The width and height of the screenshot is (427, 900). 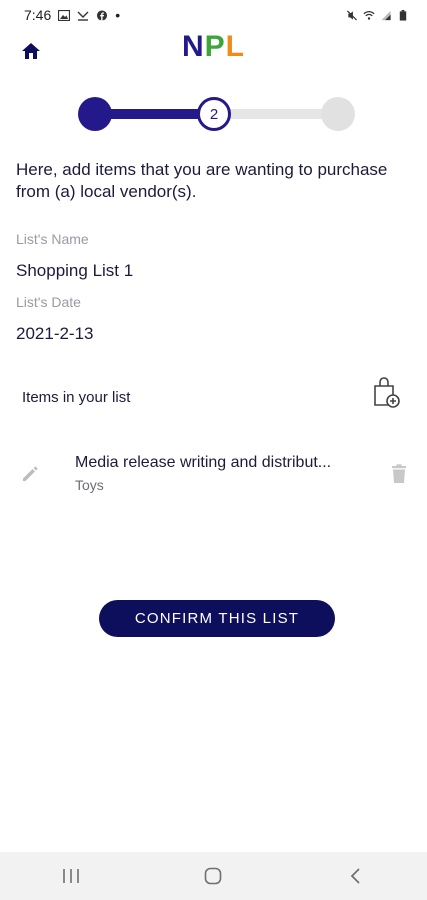 What do you see at coordinates (213, 15) in the screenshot?
I see `status-bar: 7:46 •` at bounding box center [213, 15].